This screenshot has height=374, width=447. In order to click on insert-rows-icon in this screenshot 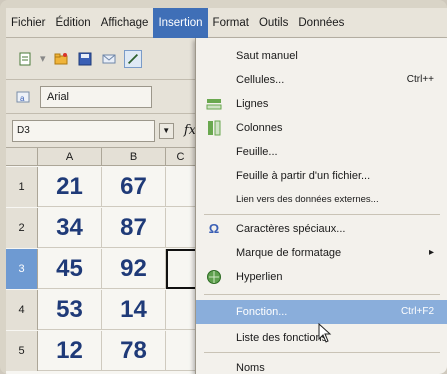, I will do `click(214, 104)`.